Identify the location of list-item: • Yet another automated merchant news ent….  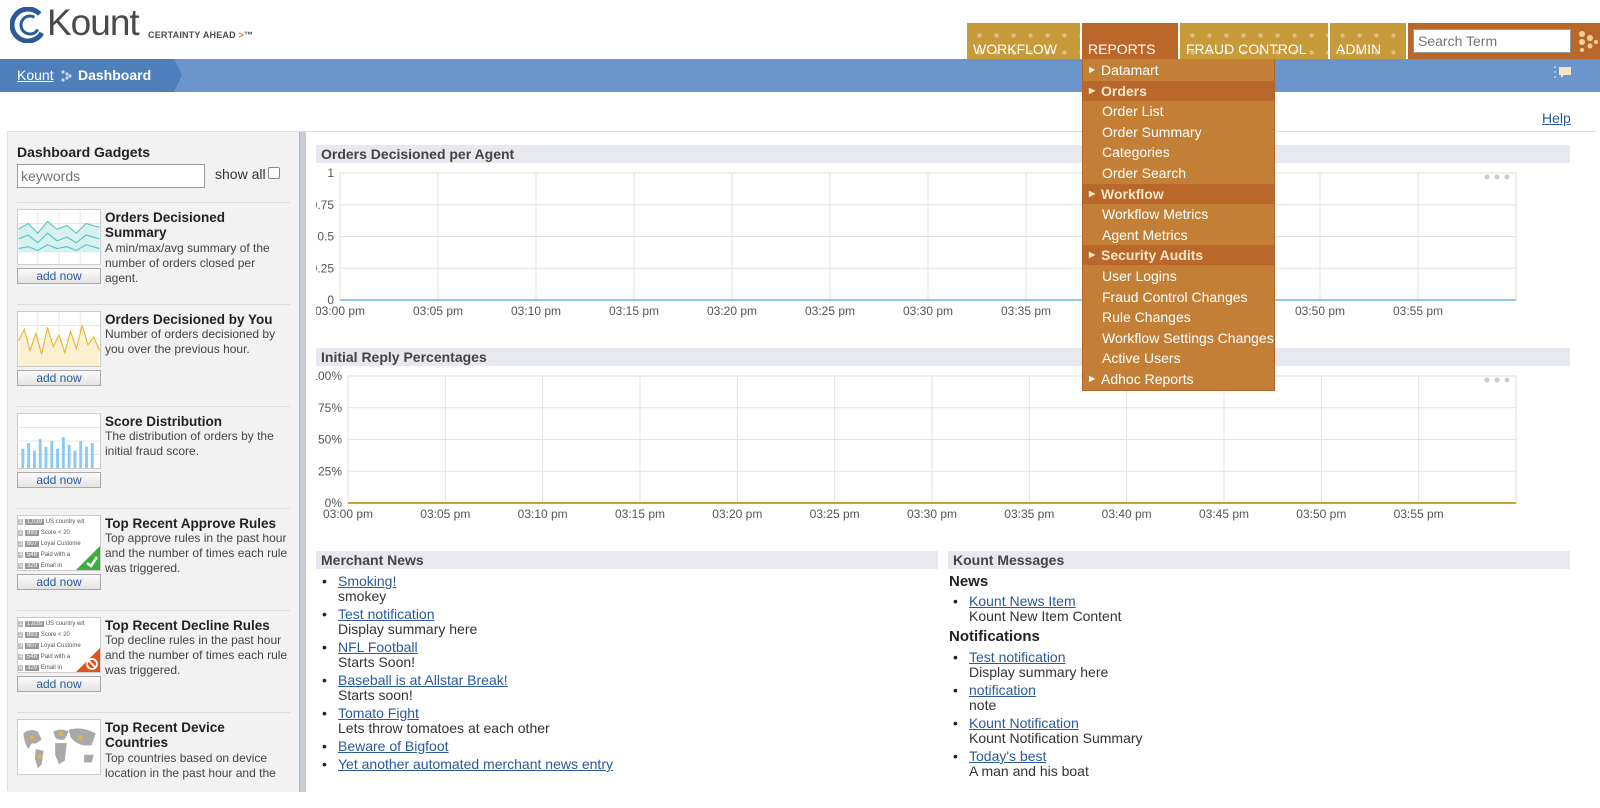
(628, 764).